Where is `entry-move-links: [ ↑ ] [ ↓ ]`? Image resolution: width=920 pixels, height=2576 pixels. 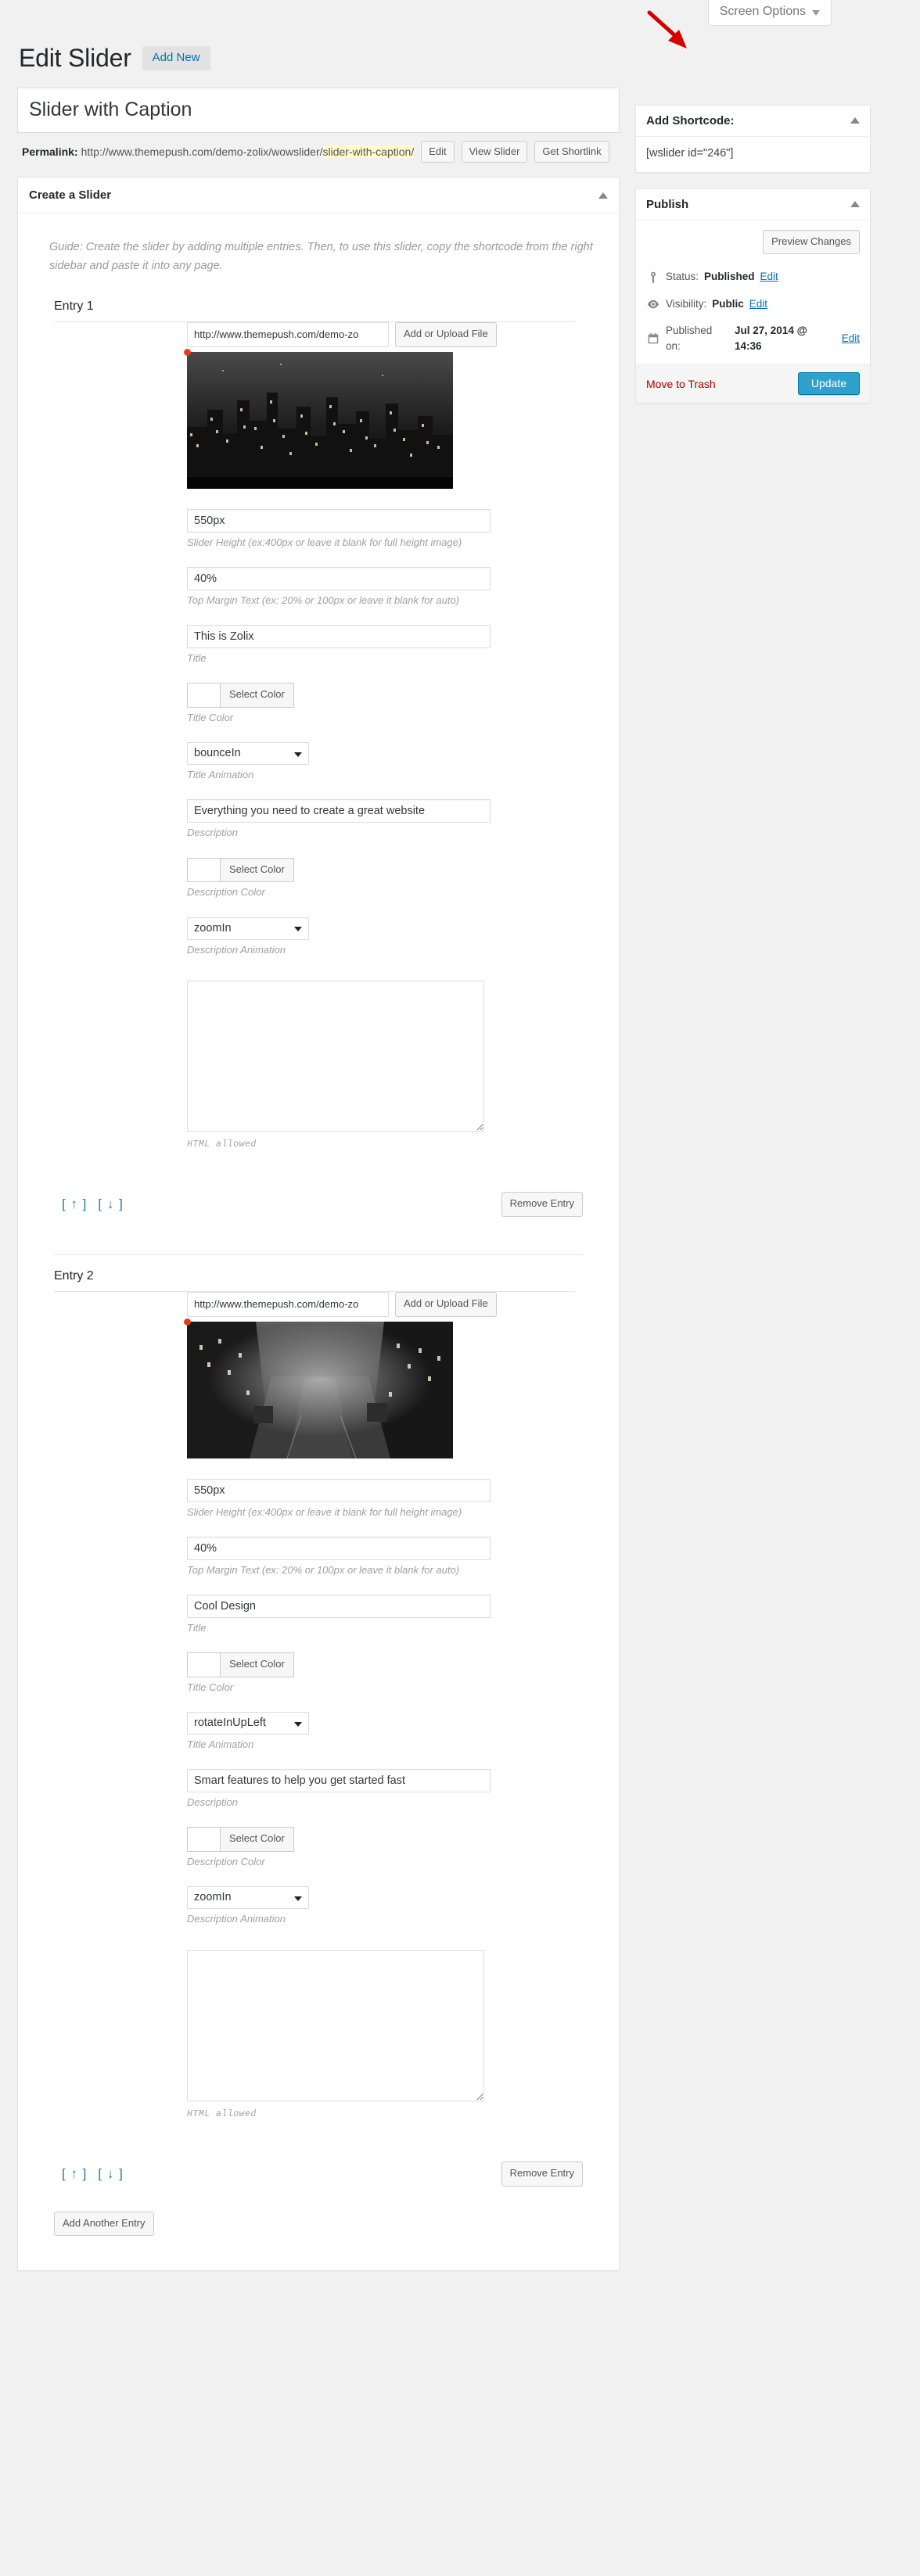
entry-move-links: [ ↑ ] [ ↓ ] is located at coordinates (93, 2174).